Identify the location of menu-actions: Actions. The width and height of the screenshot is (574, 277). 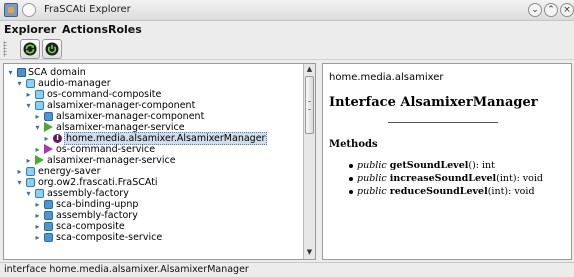
(85, 29).